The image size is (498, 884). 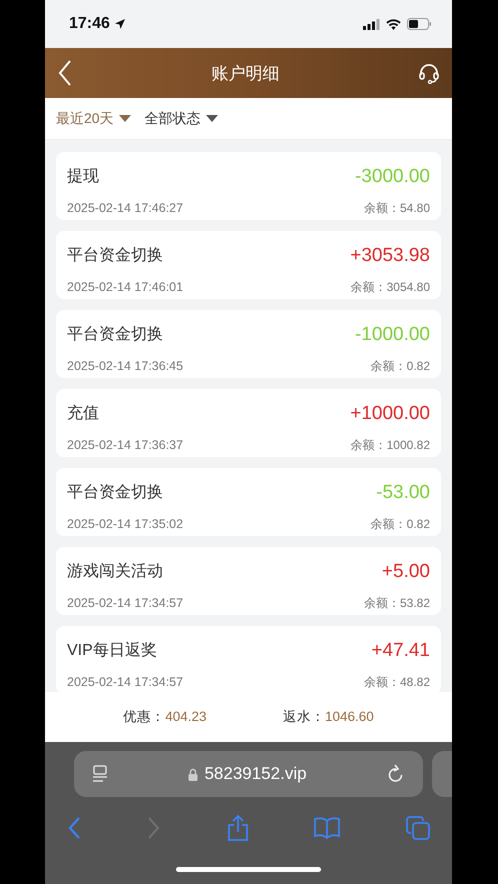 I want to click on reload-icon, so click(x=396, y=774).